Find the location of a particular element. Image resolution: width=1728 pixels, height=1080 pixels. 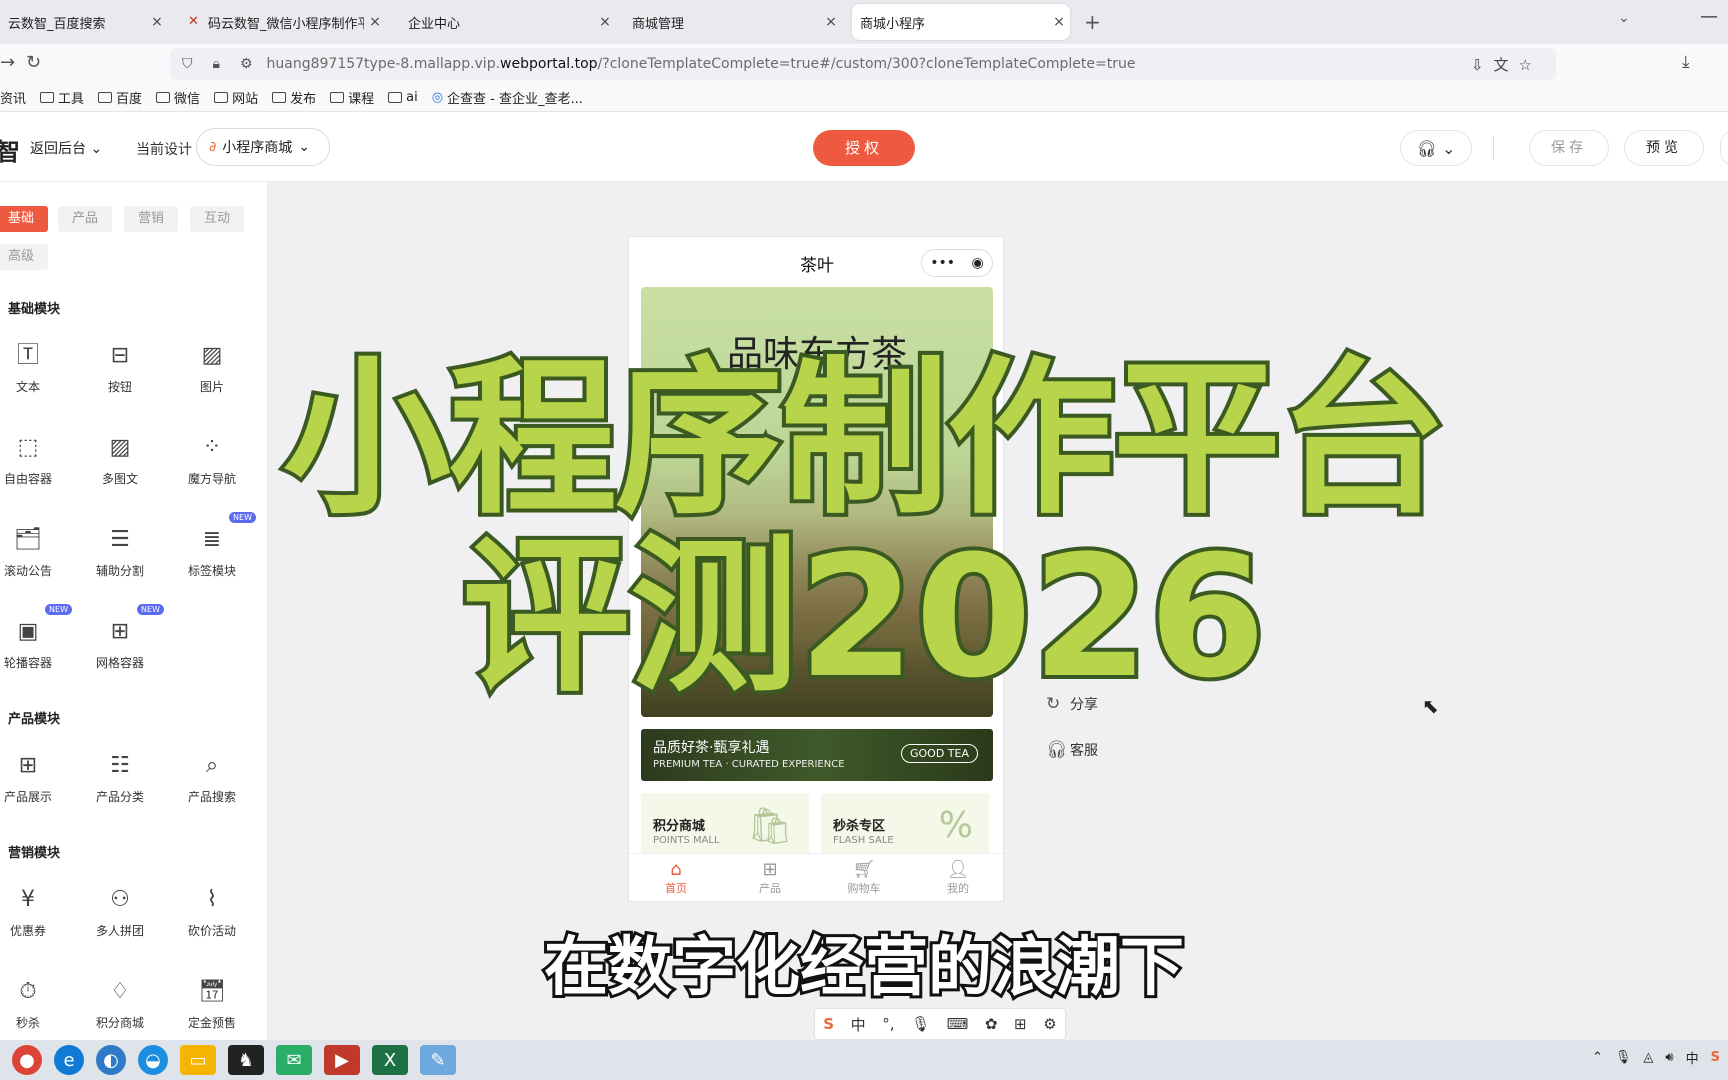

sale-bag-icon: % is located at coordinates (955, 825).